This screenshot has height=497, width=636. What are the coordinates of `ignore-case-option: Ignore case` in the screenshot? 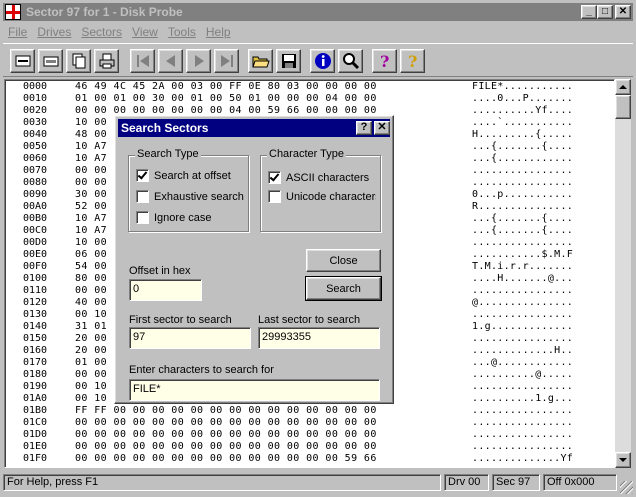 It's located at (173, 217).